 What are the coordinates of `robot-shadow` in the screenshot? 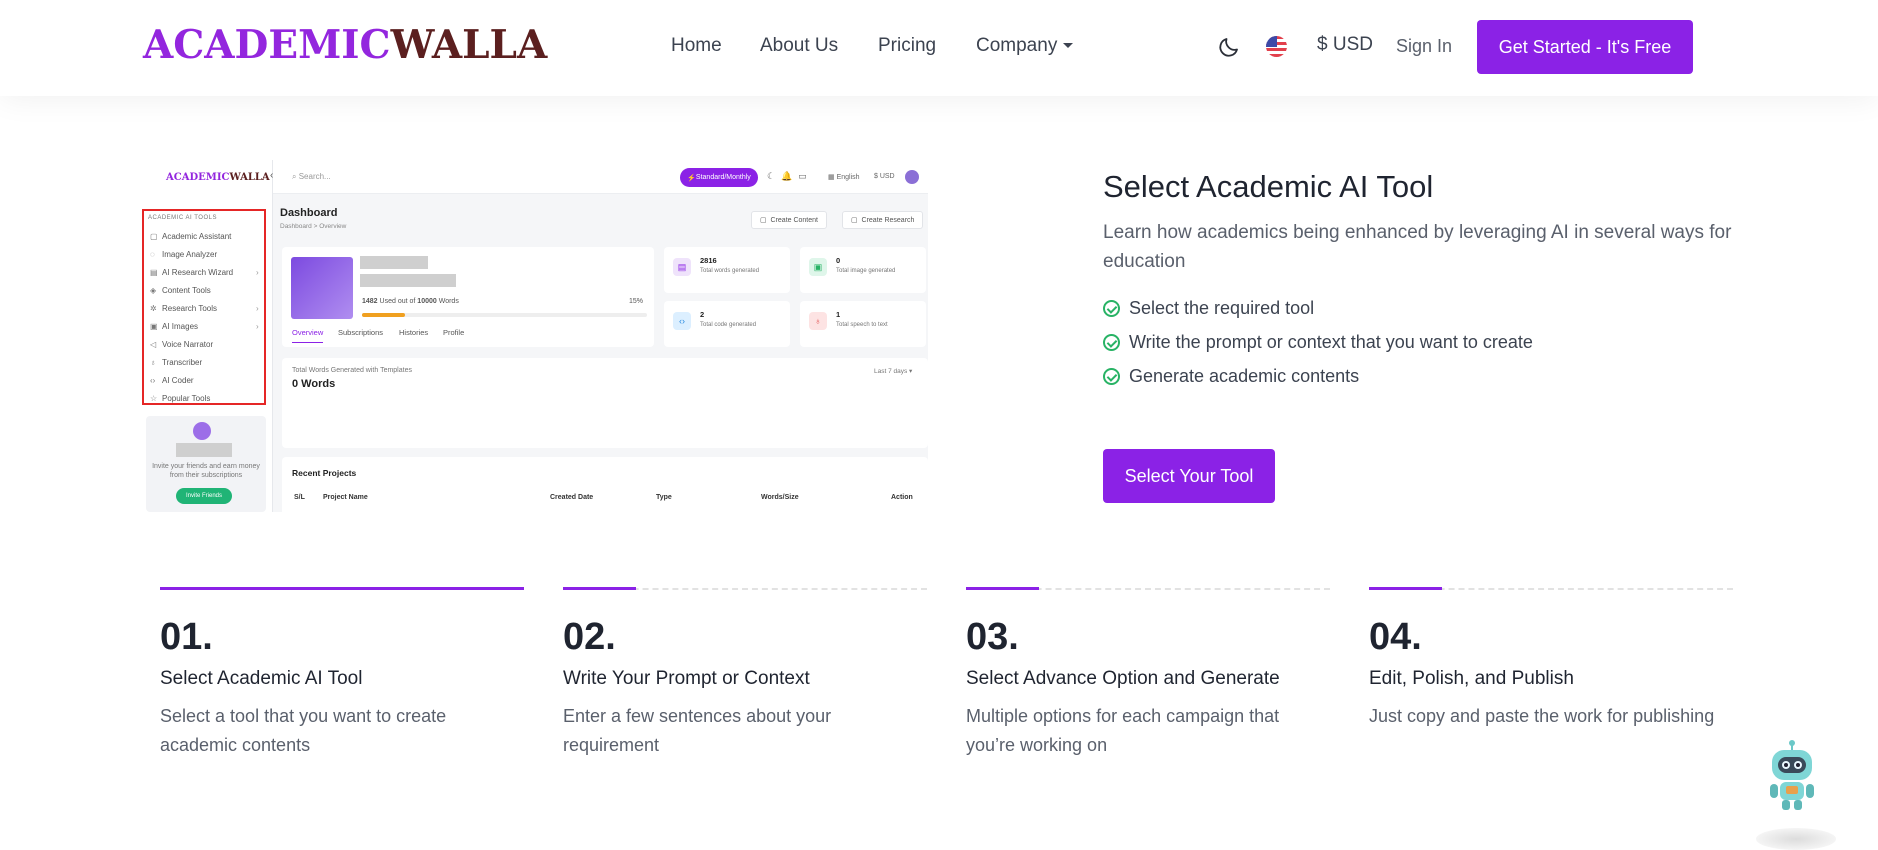 It's located at (1796, 839).